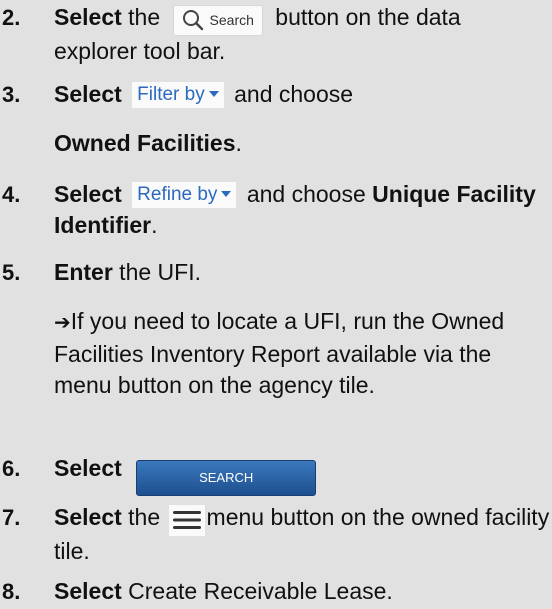 This screenshot has height=609, width=552. Describe the element at coordinates (156, 272) in the screenshot. I see `step-text-rest: the UFI.` at that location.